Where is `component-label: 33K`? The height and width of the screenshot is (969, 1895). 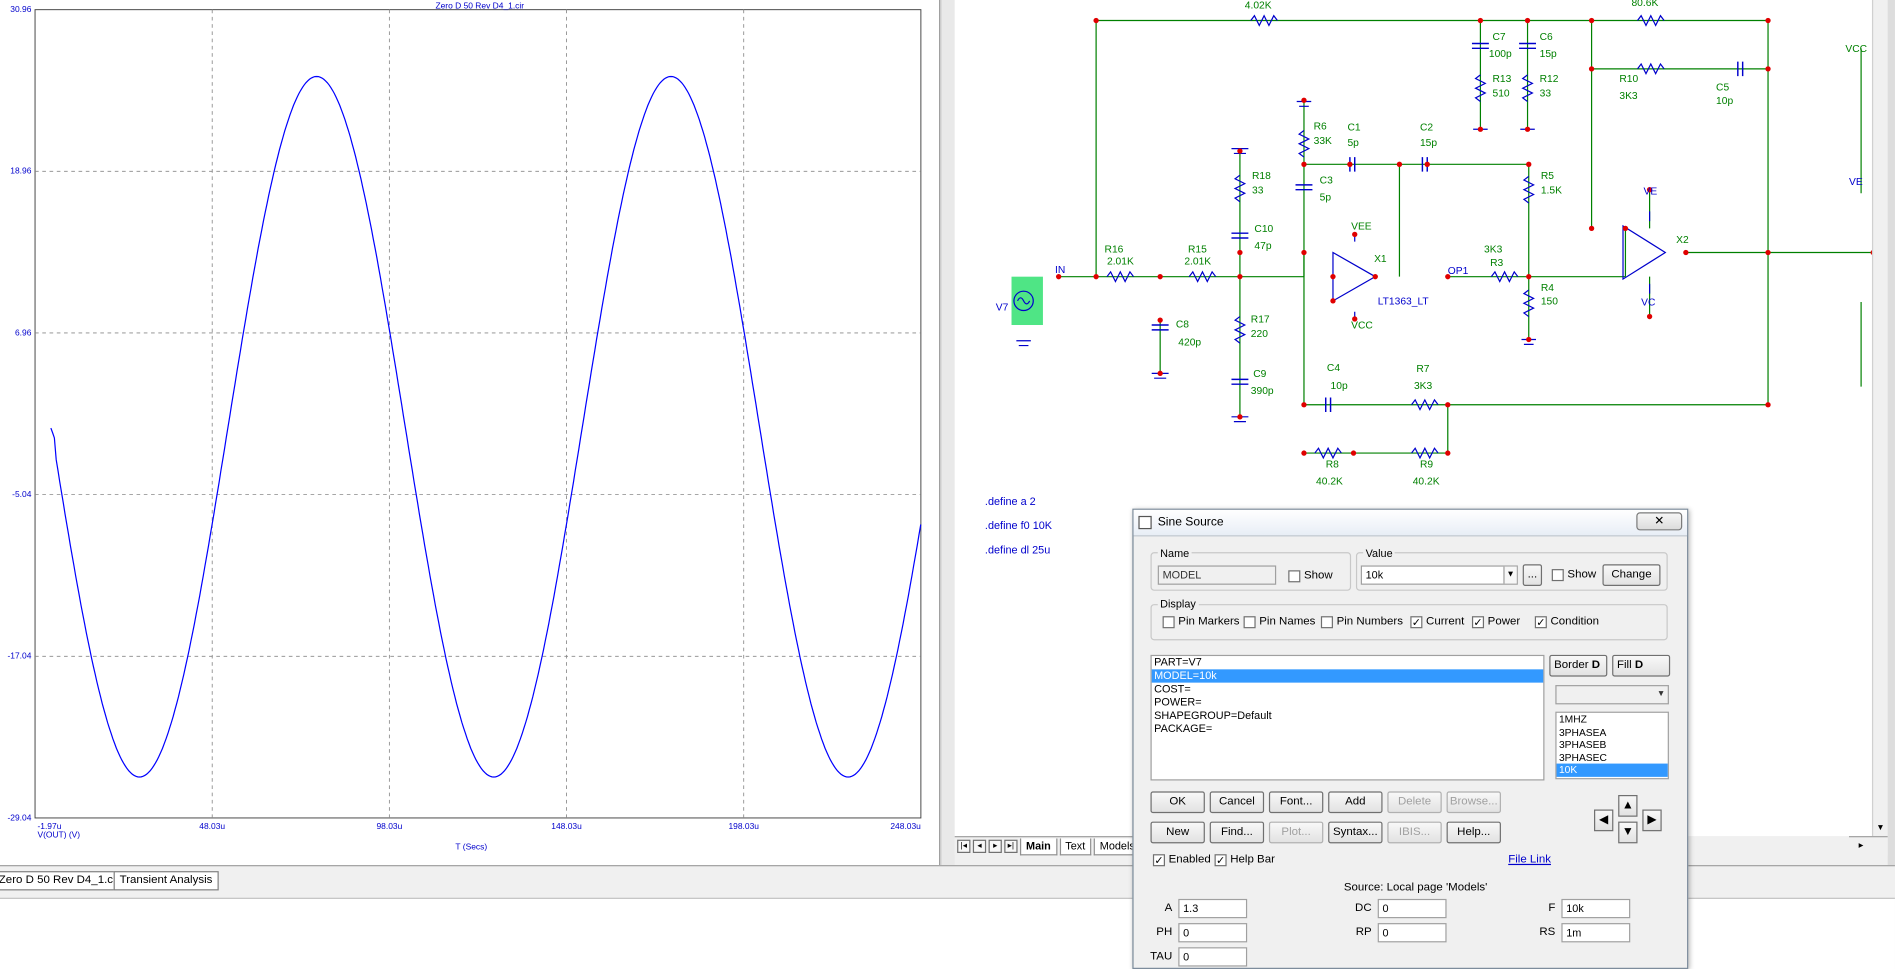
component-label: 33K is located at coordinates (1323, 141).